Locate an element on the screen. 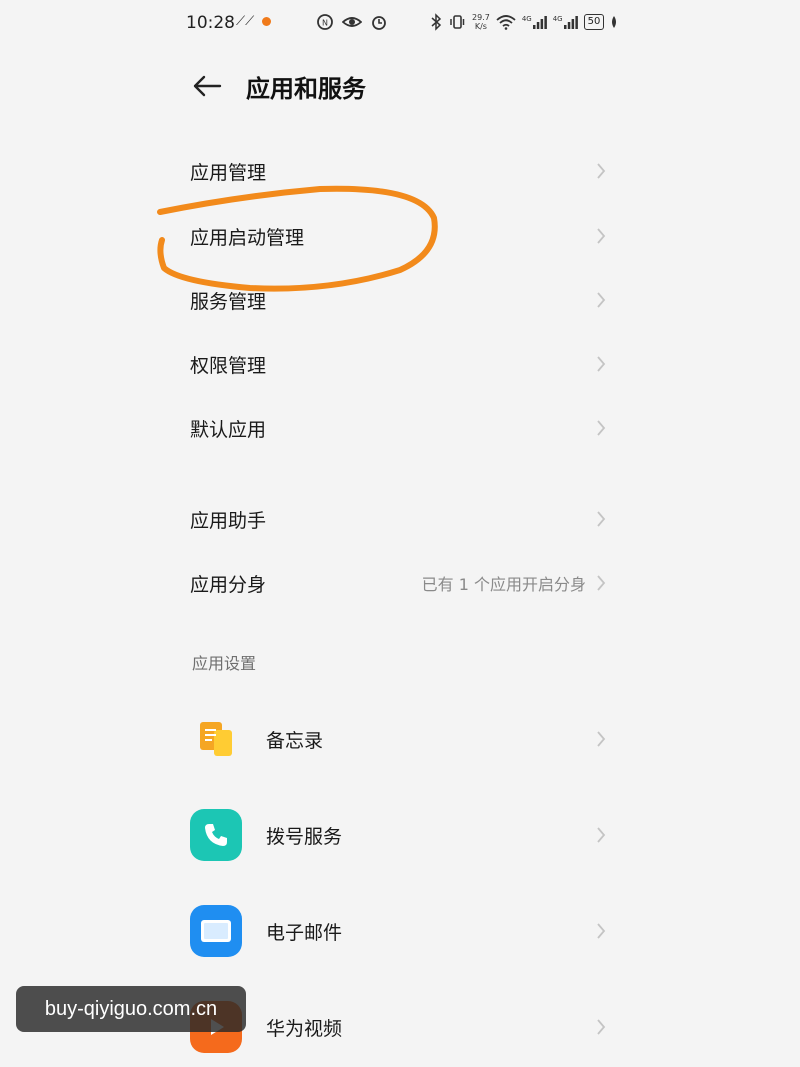  memo-icon is located at coordinates (216, 739).